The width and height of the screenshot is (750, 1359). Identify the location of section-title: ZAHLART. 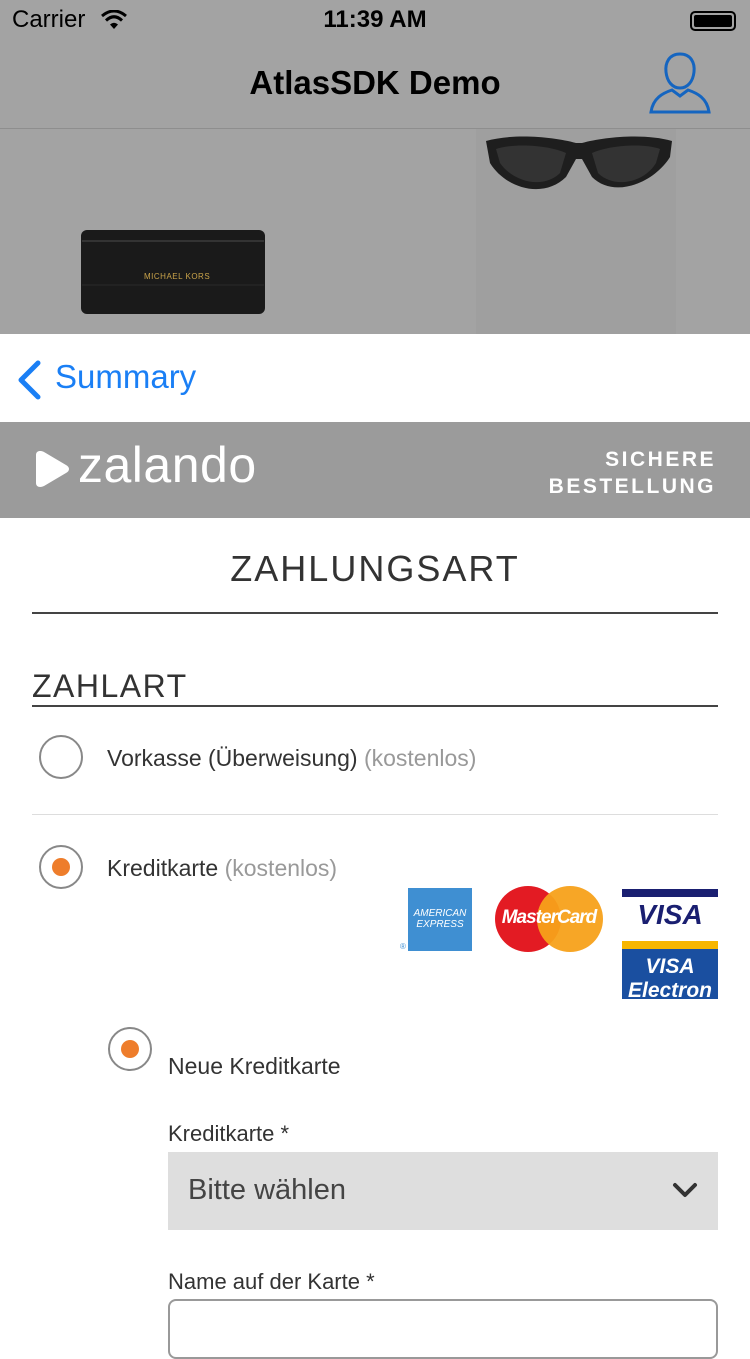
(110, 686).